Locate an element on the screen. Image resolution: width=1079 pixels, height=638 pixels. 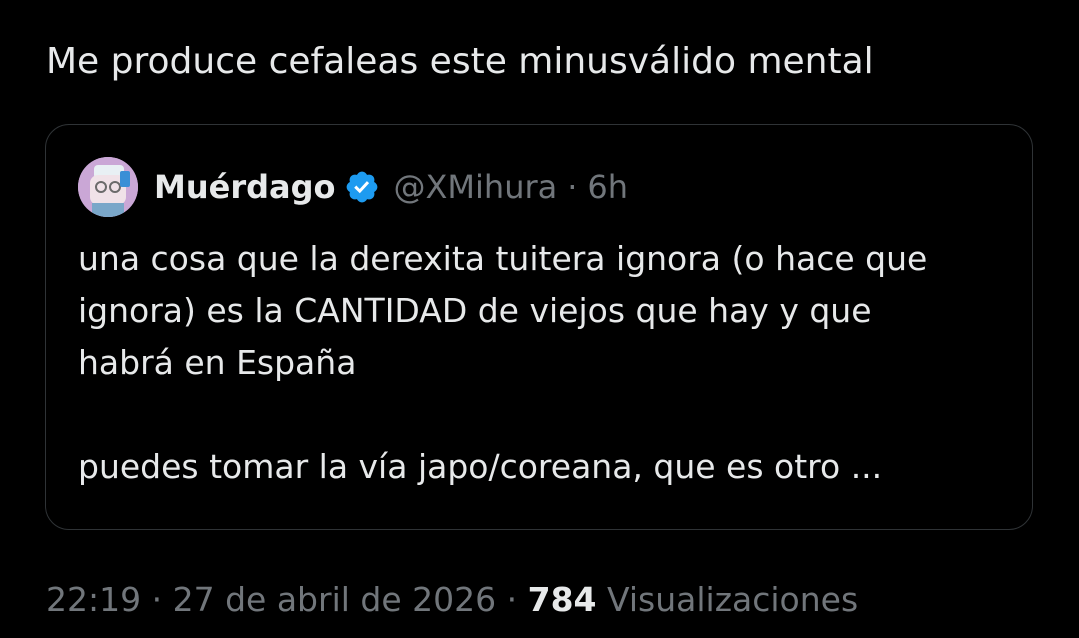
verified-badge-icon is located at coordinates (361, 187).